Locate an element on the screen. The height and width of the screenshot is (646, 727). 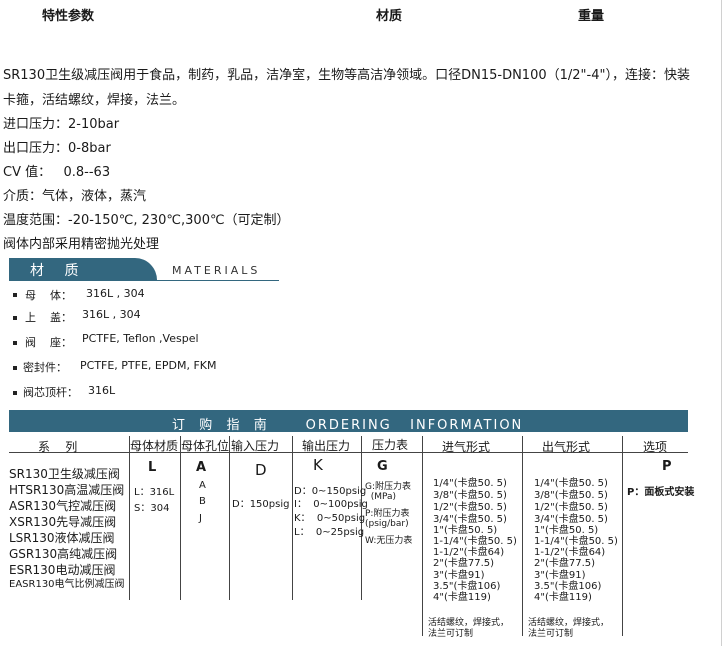
body-orifice-code: A is located at coordinates (201, 467).